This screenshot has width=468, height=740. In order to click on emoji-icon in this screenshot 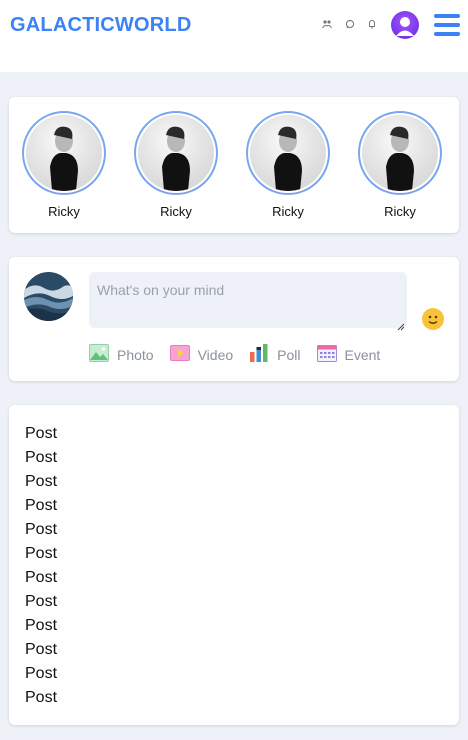, I will do `click(433, 319)`.